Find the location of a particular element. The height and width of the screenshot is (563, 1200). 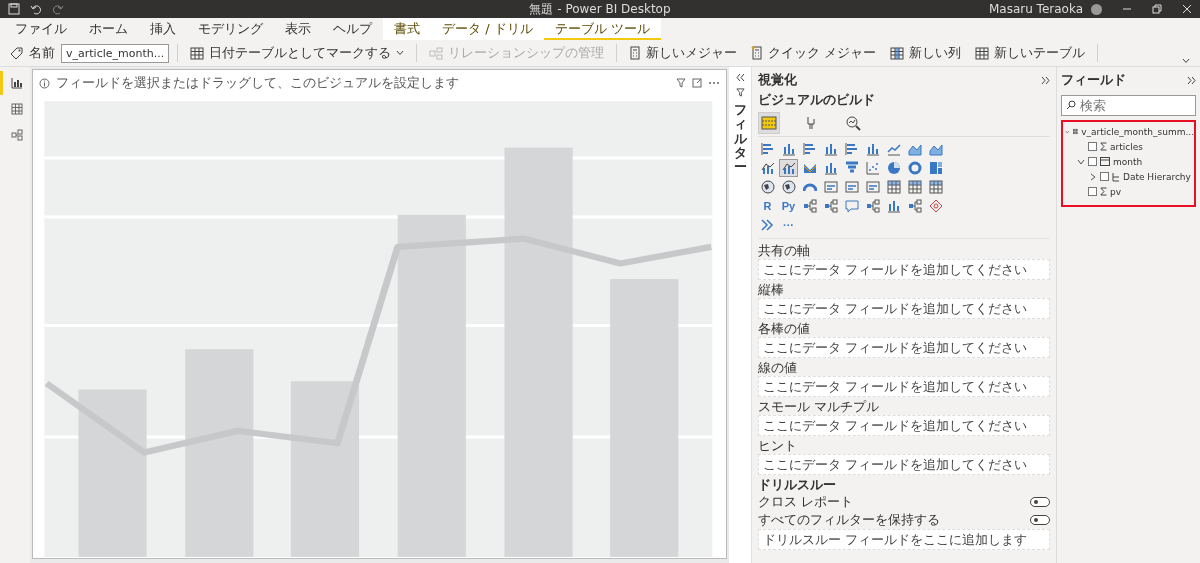

visual-type-button: Py is located at coordinates (788, 206).